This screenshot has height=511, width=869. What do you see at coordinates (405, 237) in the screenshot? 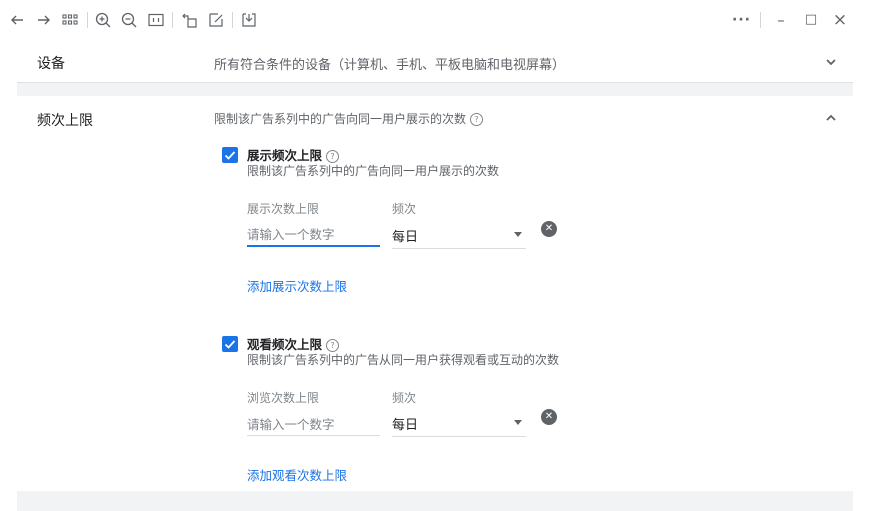
I see `impression-frequency-value: 每日` at bounding box center [405, 237].